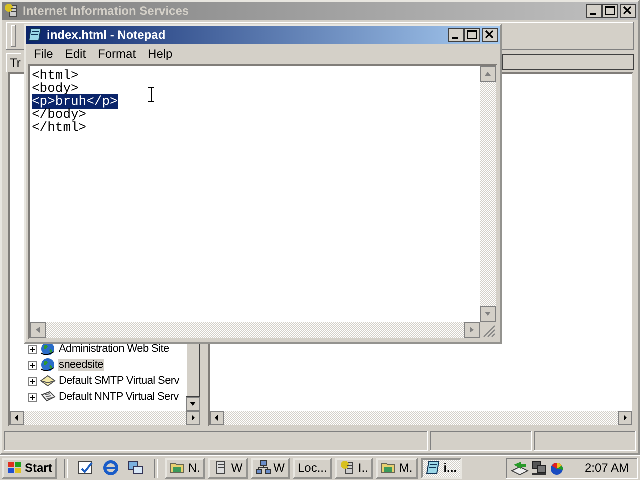  What do you see at coordinates (397, 468) in the screenshot?
I see `taskbar-button: M.` at bounding box center [397, 468].